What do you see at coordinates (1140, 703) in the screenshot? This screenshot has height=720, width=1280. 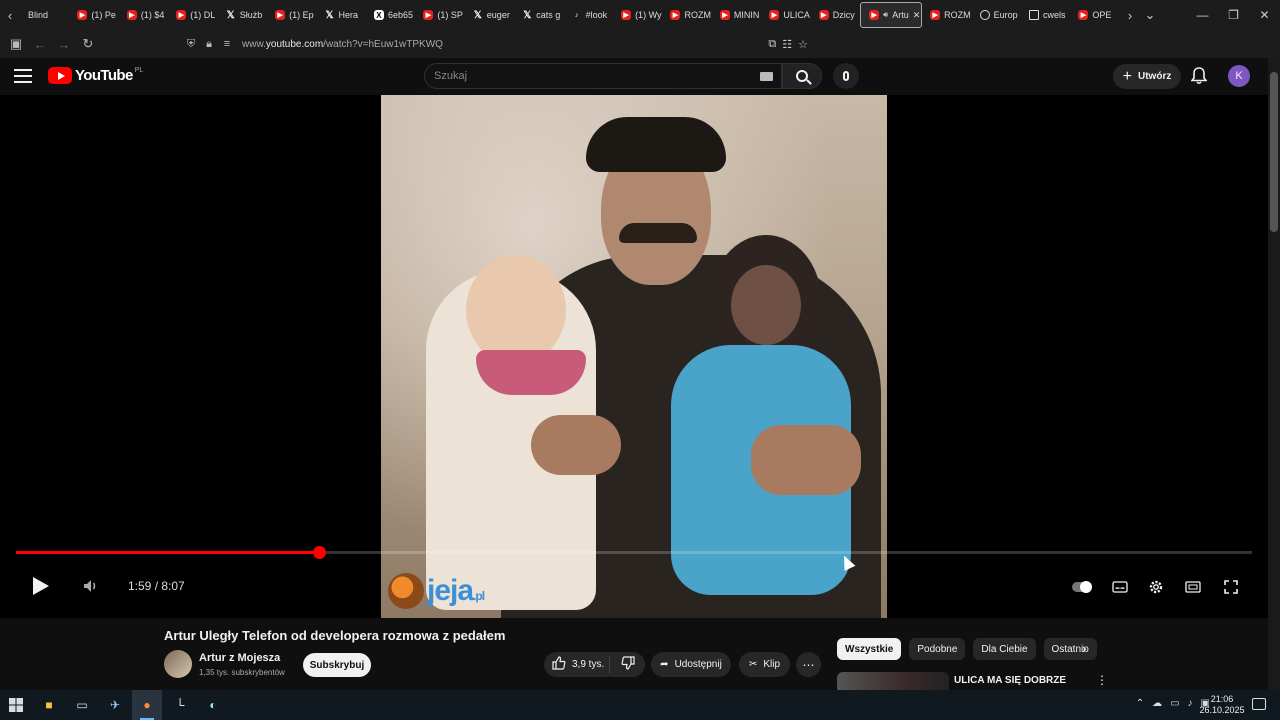 I see `tray-chevron-up-icon: ⌃` at bounding box center [1140, 703].